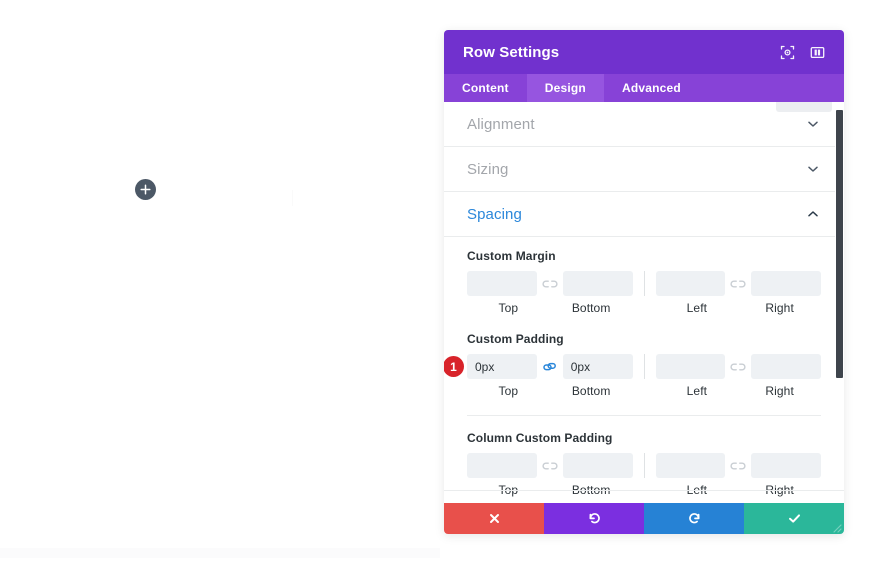 The width and height of the screenshot is (880, 564). I want to click on canvas-faint-row-placeholder, so click(220, 553).